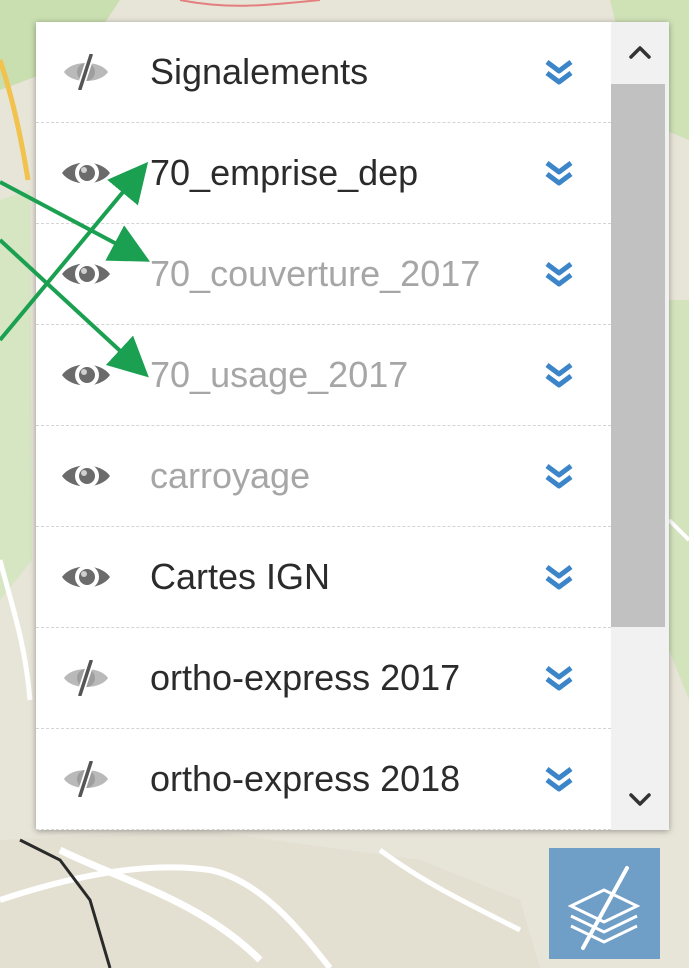 The width and height of the screenshot is (689, 968). I want to click on layers-icon, so click(604, 908).